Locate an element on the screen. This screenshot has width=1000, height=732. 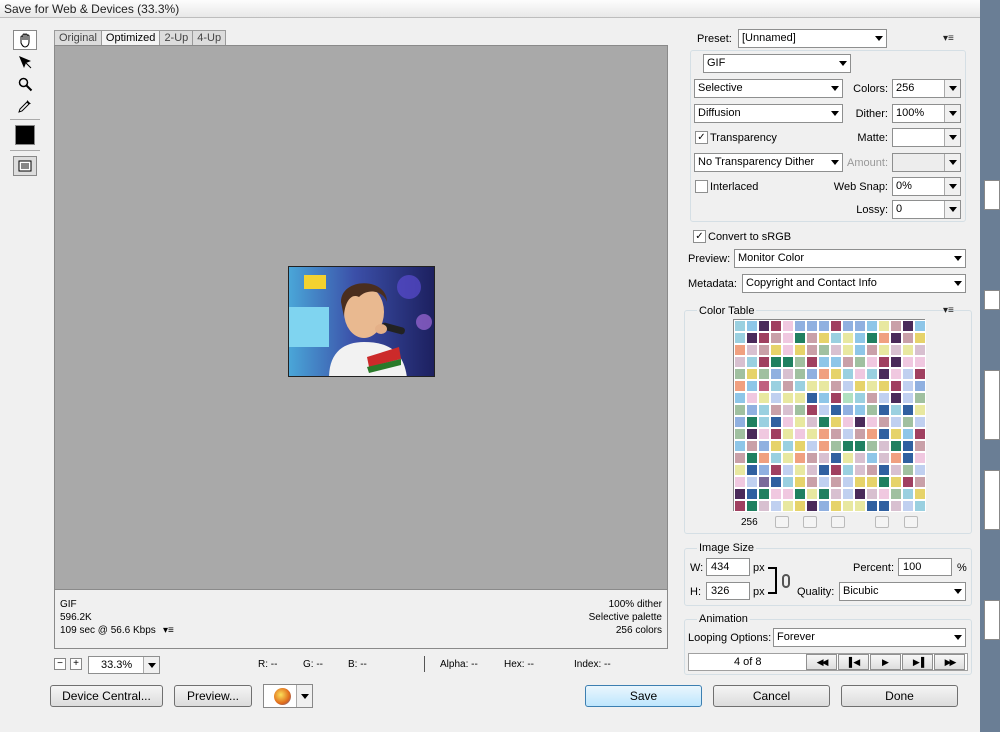
zoom-in-button: + is located at coordinates (76, 664).